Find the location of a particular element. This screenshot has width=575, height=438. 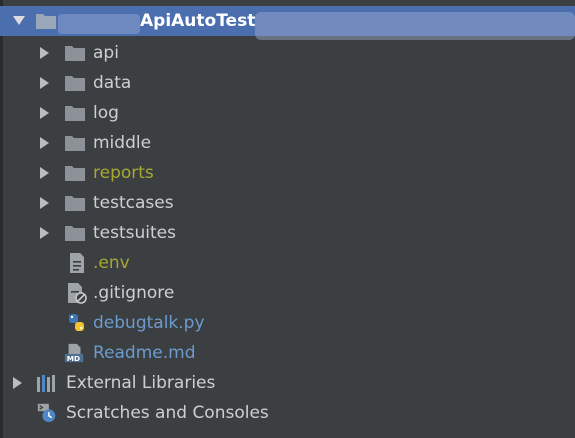

tree-item-label: Readme.md is located at coordinates (144, 353).